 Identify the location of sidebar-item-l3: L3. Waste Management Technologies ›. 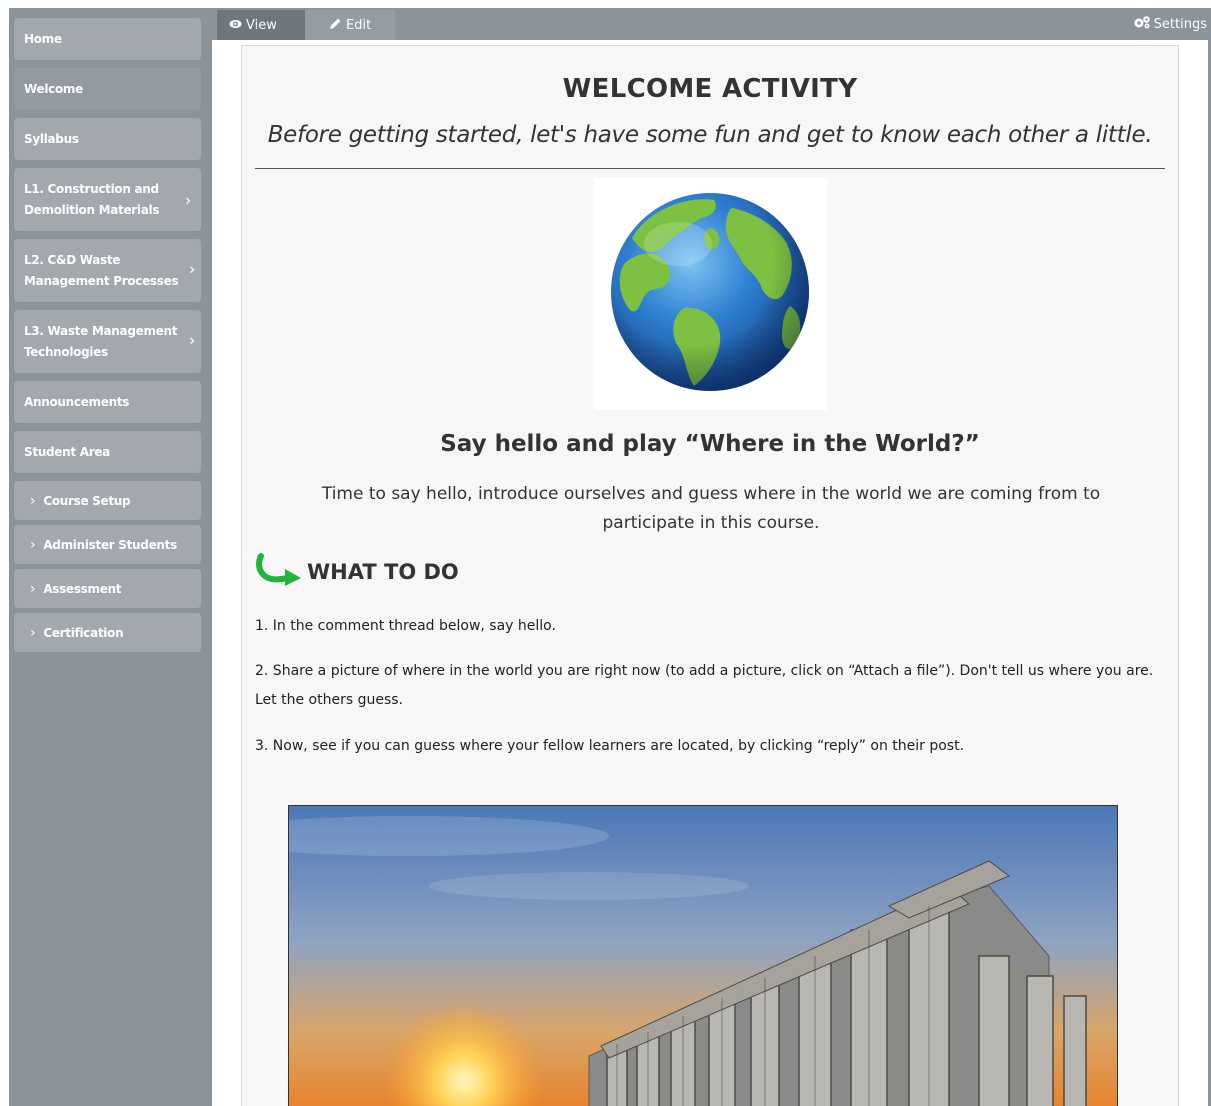
(107, 341).